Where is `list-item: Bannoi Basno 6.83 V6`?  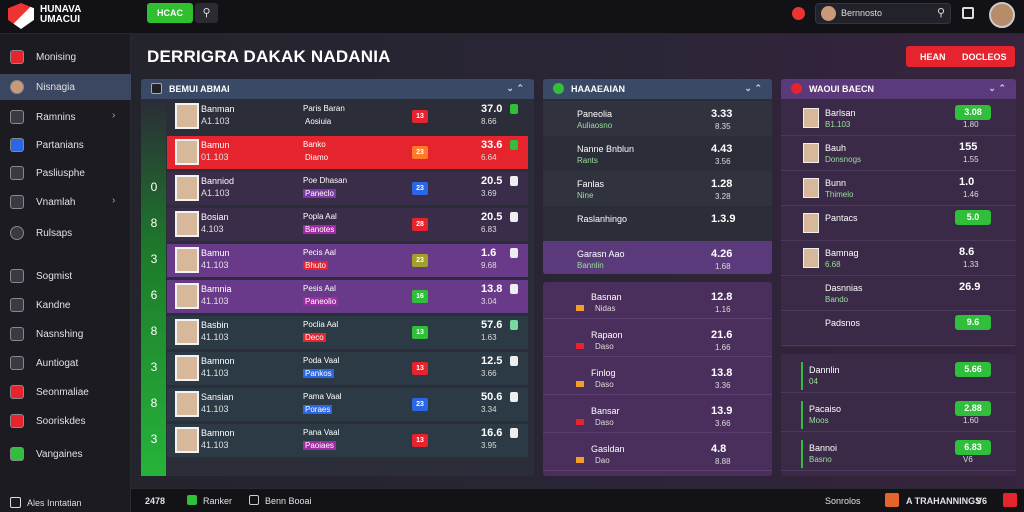 list-item: Bannoi Basno 6.83 V6 is located at coordinates (898, 453).